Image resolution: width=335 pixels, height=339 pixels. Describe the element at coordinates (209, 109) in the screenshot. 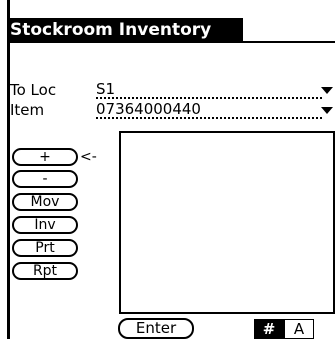

I see `item-field: 07364000440` at that location.